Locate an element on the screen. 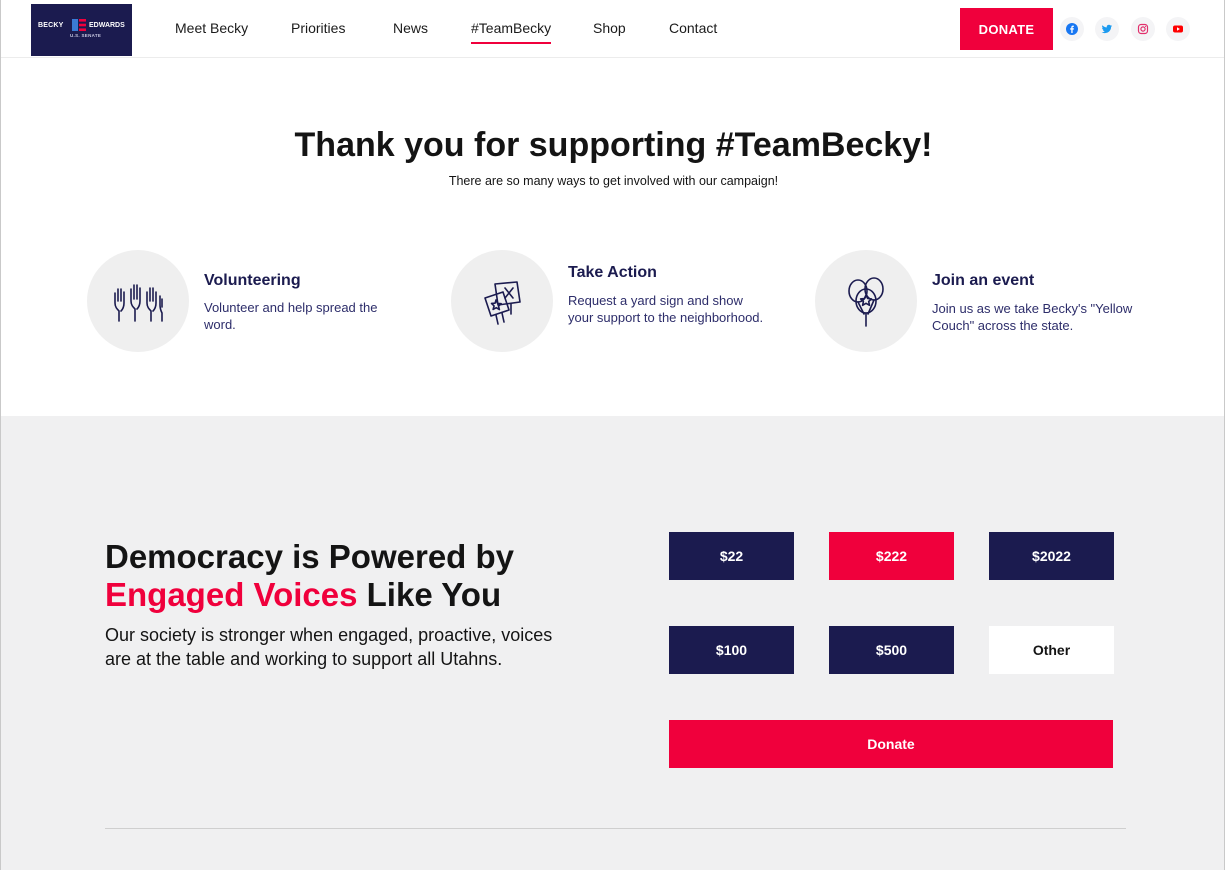  feature-title: Join an event is located at coordinates (983, 280).